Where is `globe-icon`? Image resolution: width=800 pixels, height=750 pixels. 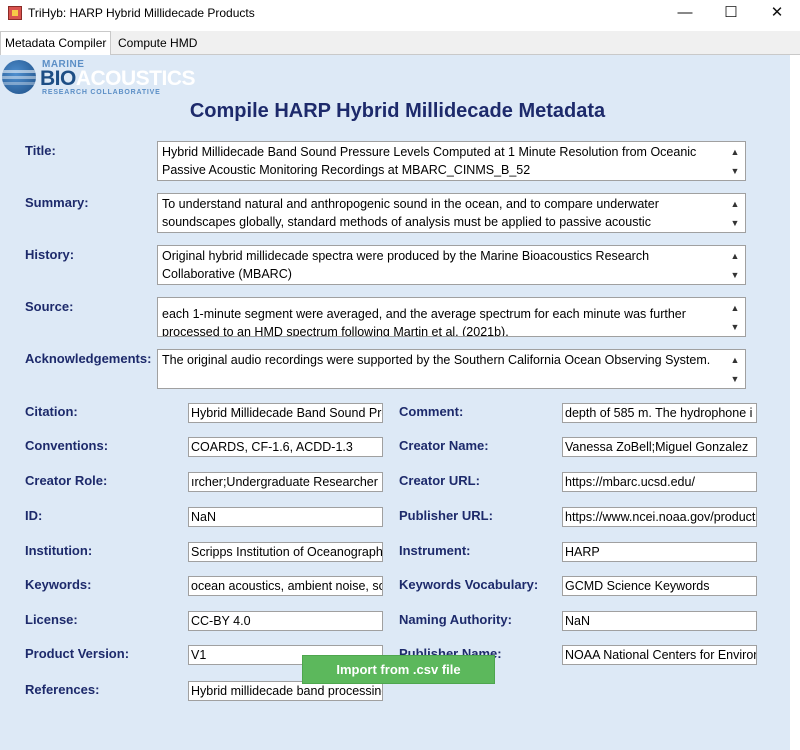 globe-icon is located at coordinates (19, 77).